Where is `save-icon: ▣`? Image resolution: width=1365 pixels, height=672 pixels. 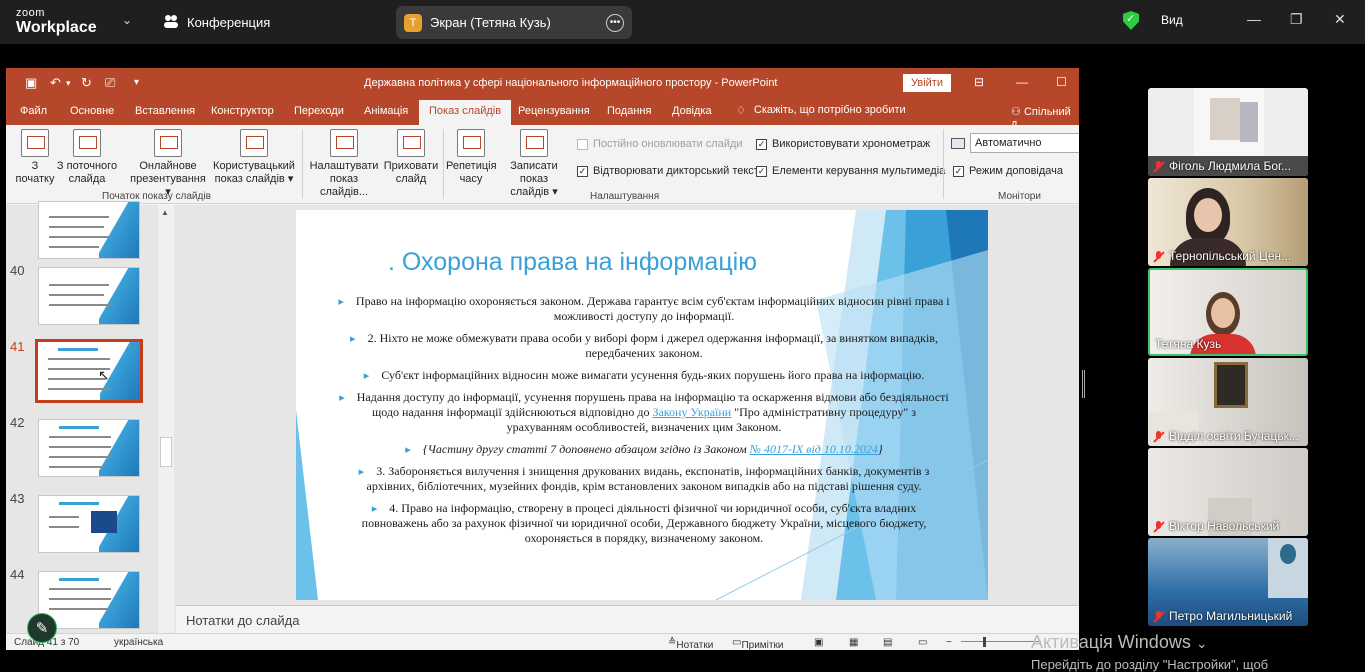 save-icon: ▣ is located at coordinates (31, 83).